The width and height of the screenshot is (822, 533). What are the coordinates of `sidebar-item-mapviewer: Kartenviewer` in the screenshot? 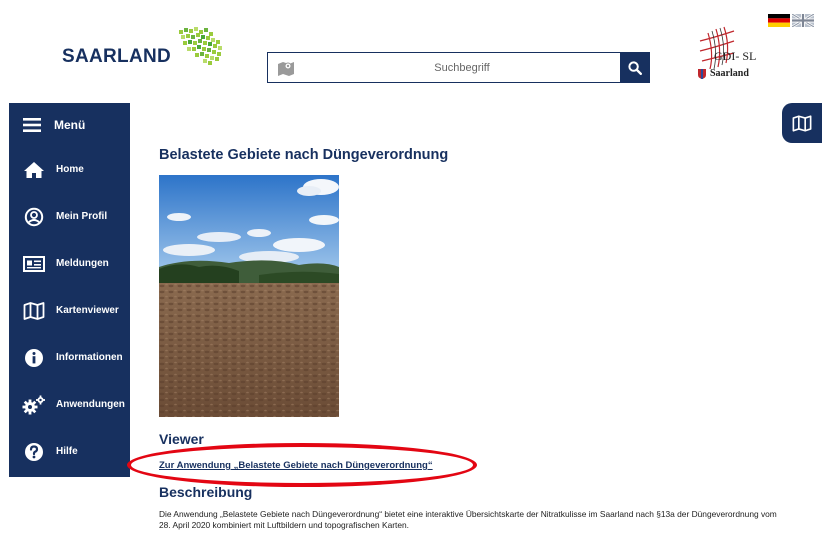 It's located at (69, 310).